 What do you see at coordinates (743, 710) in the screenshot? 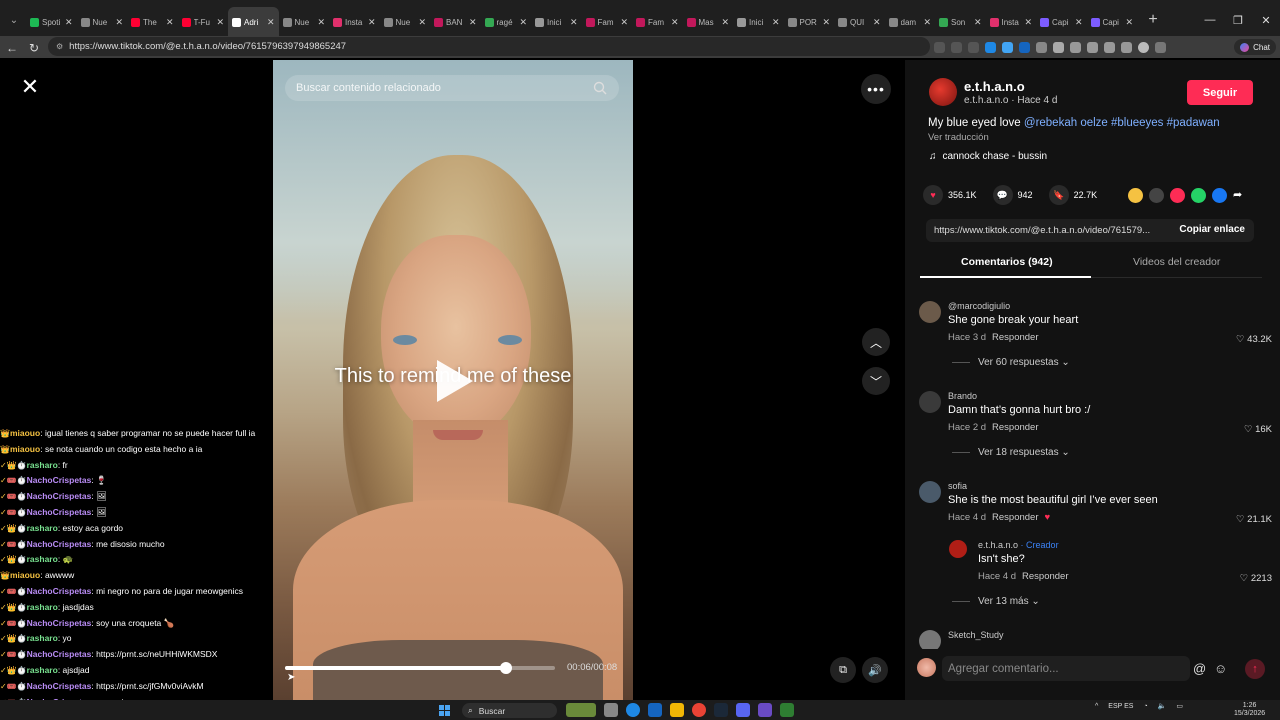
I see `discord-icon` at bounding box center [743, 710].